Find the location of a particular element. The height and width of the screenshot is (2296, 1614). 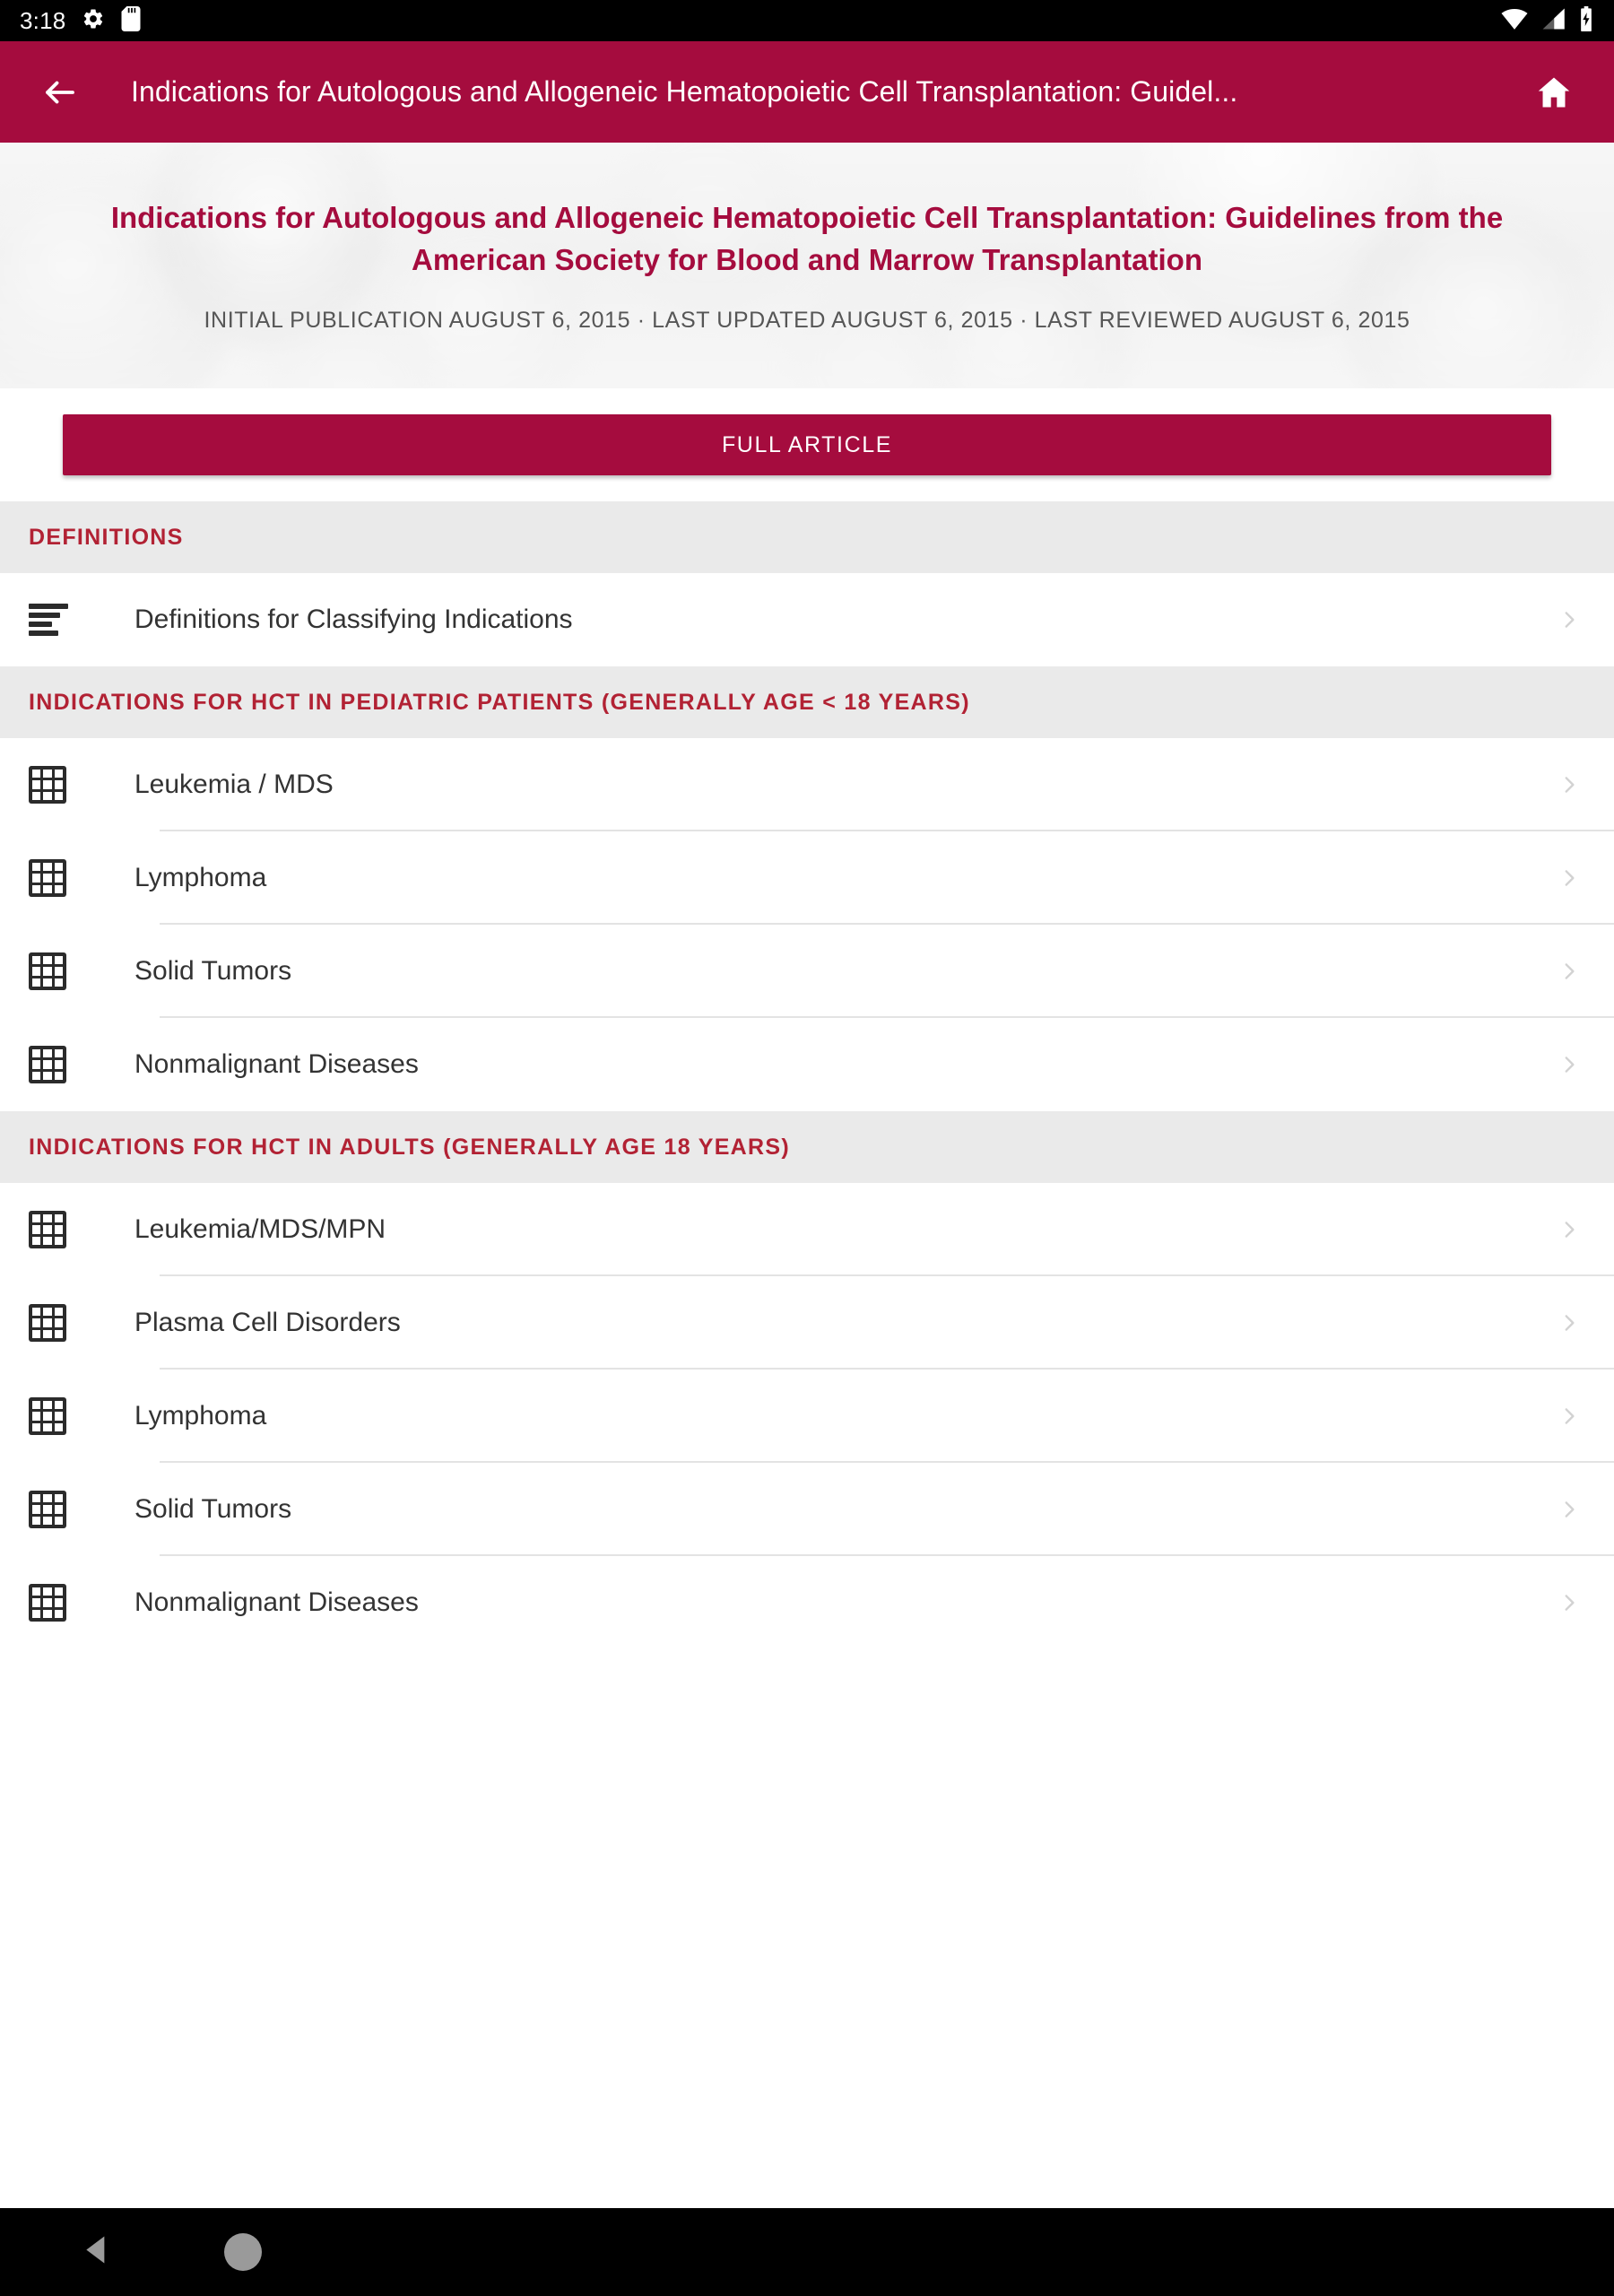

status-bar-clock: 3:18 is located at coordinates (43, 20).